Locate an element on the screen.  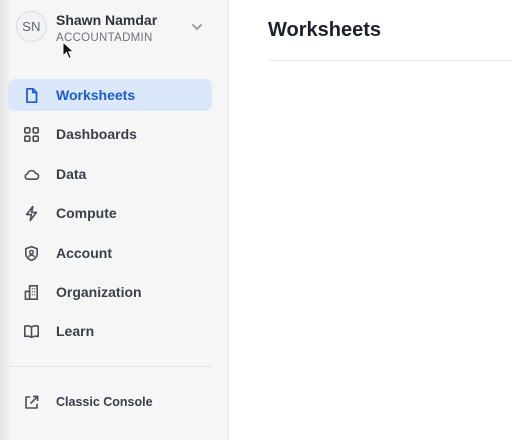
sidebar-item-label: Organization is located at coordinates (99, 291).